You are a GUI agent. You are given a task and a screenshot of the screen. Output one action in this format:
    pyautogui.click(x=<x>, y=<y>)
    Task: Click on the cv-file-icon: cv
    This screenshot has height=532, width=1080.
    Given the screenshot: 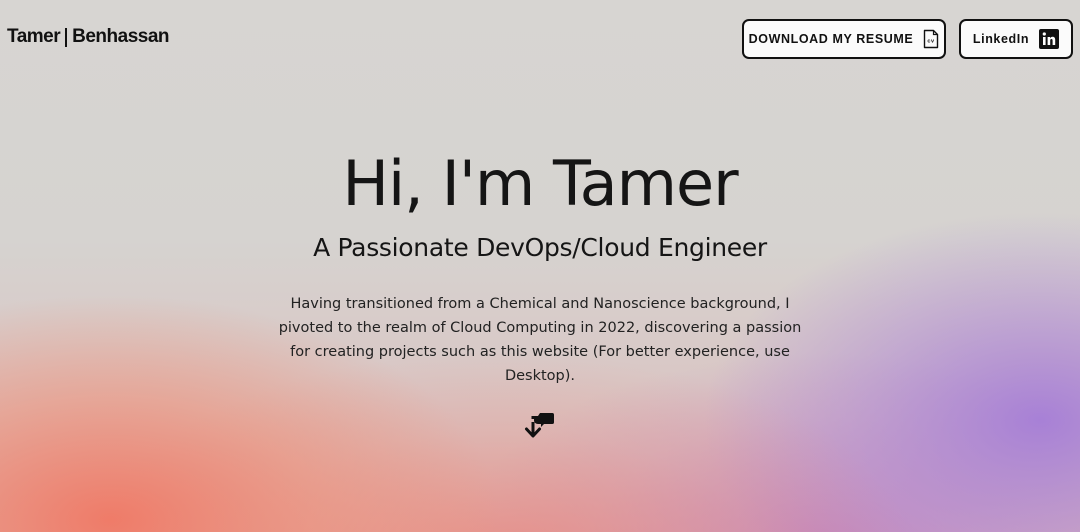 What is the action you would take?
    pyautogui.click(x=931, y=39)
    